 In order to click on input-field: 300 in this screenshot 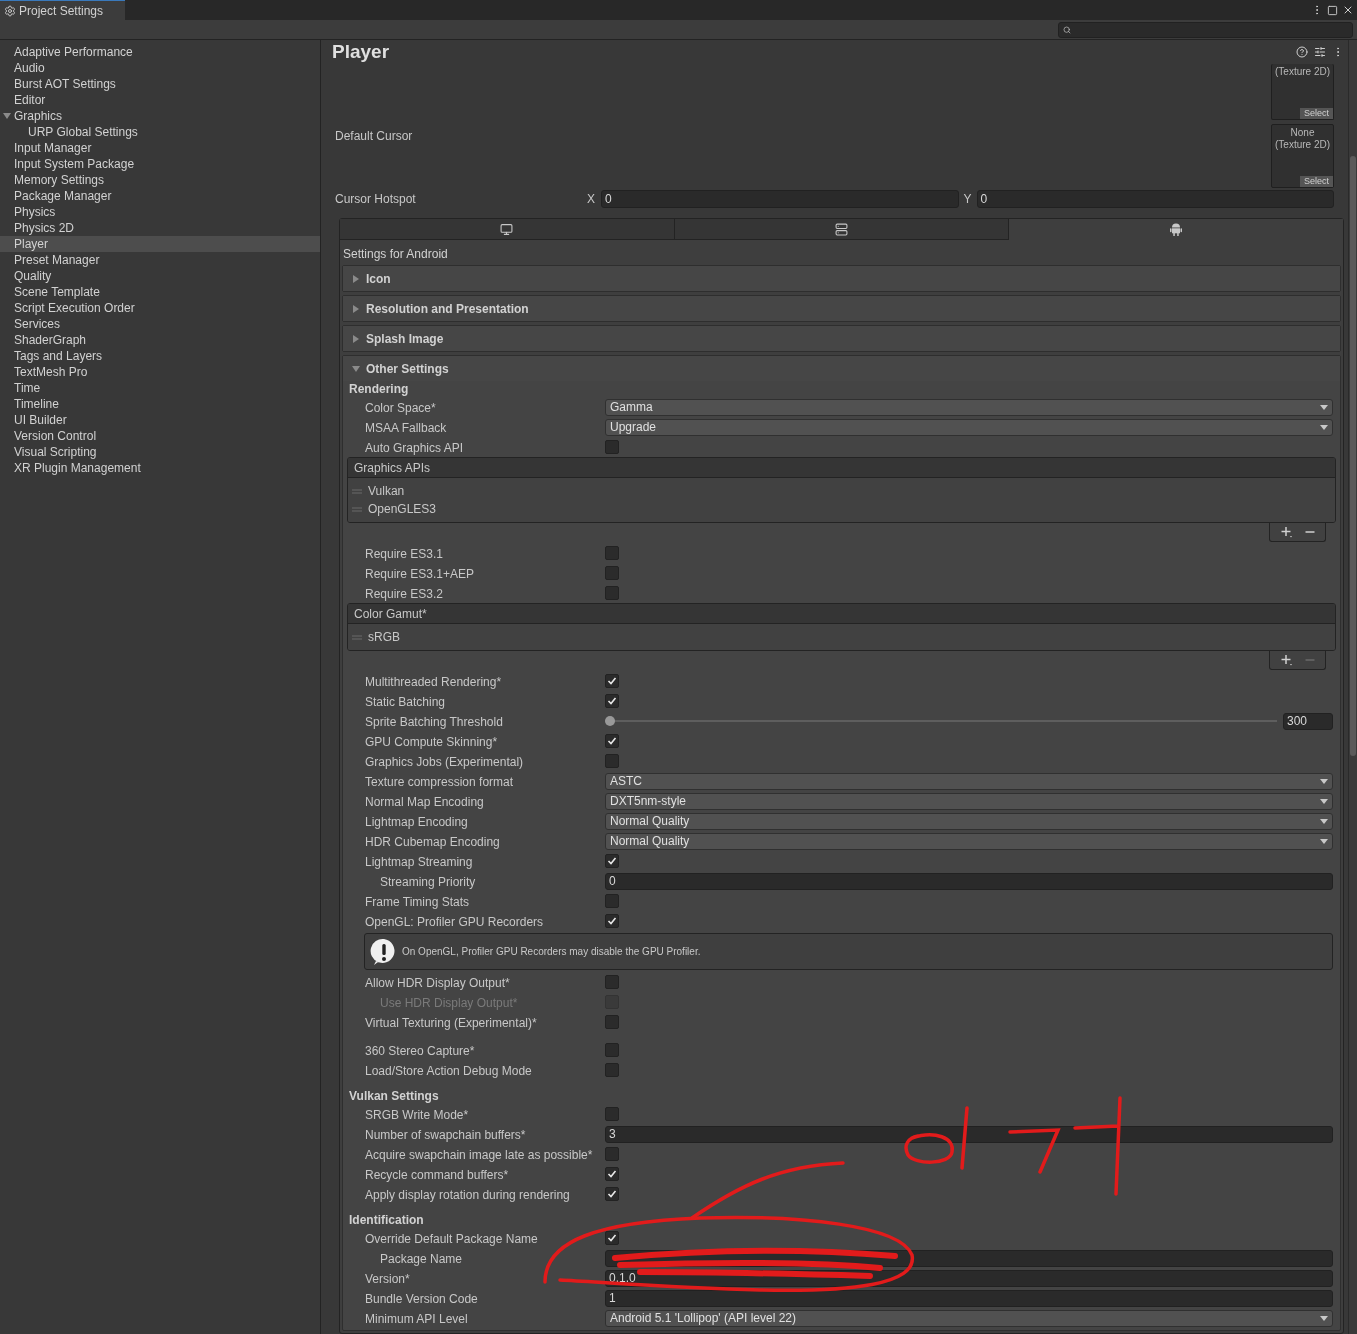, I will do `click(1308, 721)`.